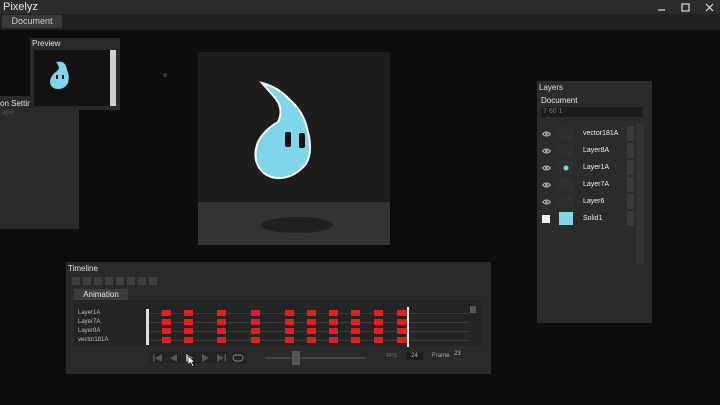 The width and height of the screenshot is (720, 405). I want to click on preview-thumbnail, so click(72, 78).